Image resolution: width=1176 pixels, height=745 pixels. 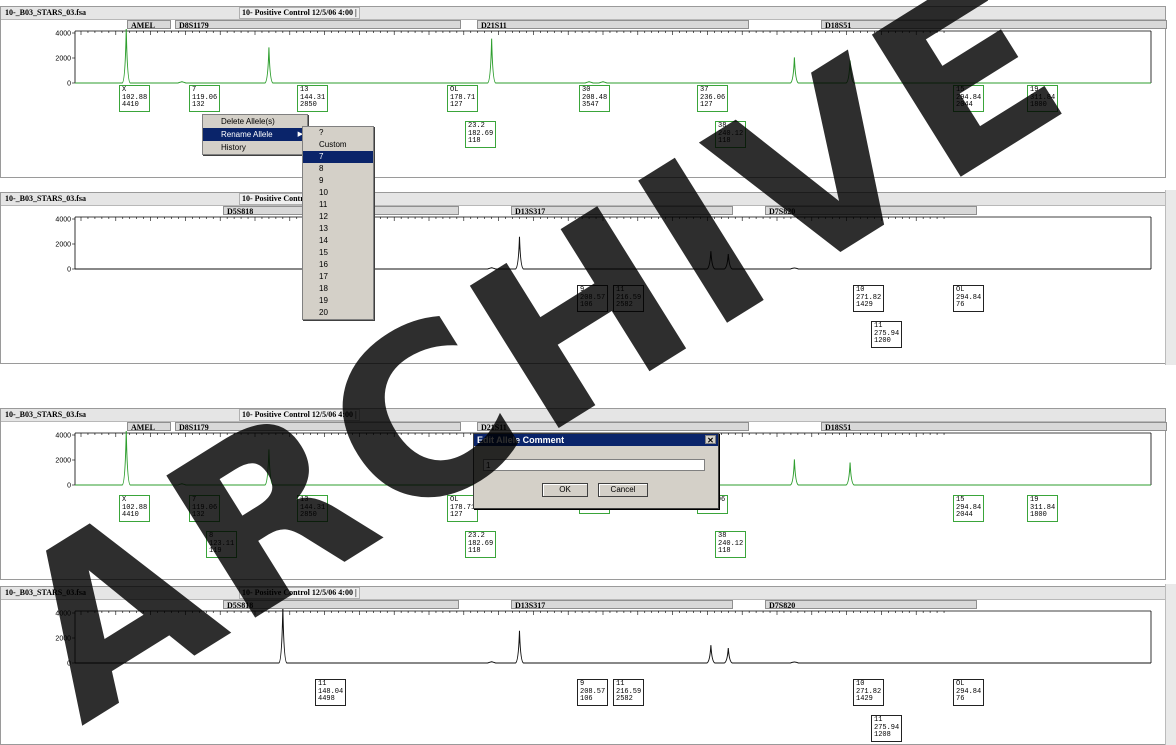 I want to click on submenu-item-13: 18, so click(x=338, y=289).